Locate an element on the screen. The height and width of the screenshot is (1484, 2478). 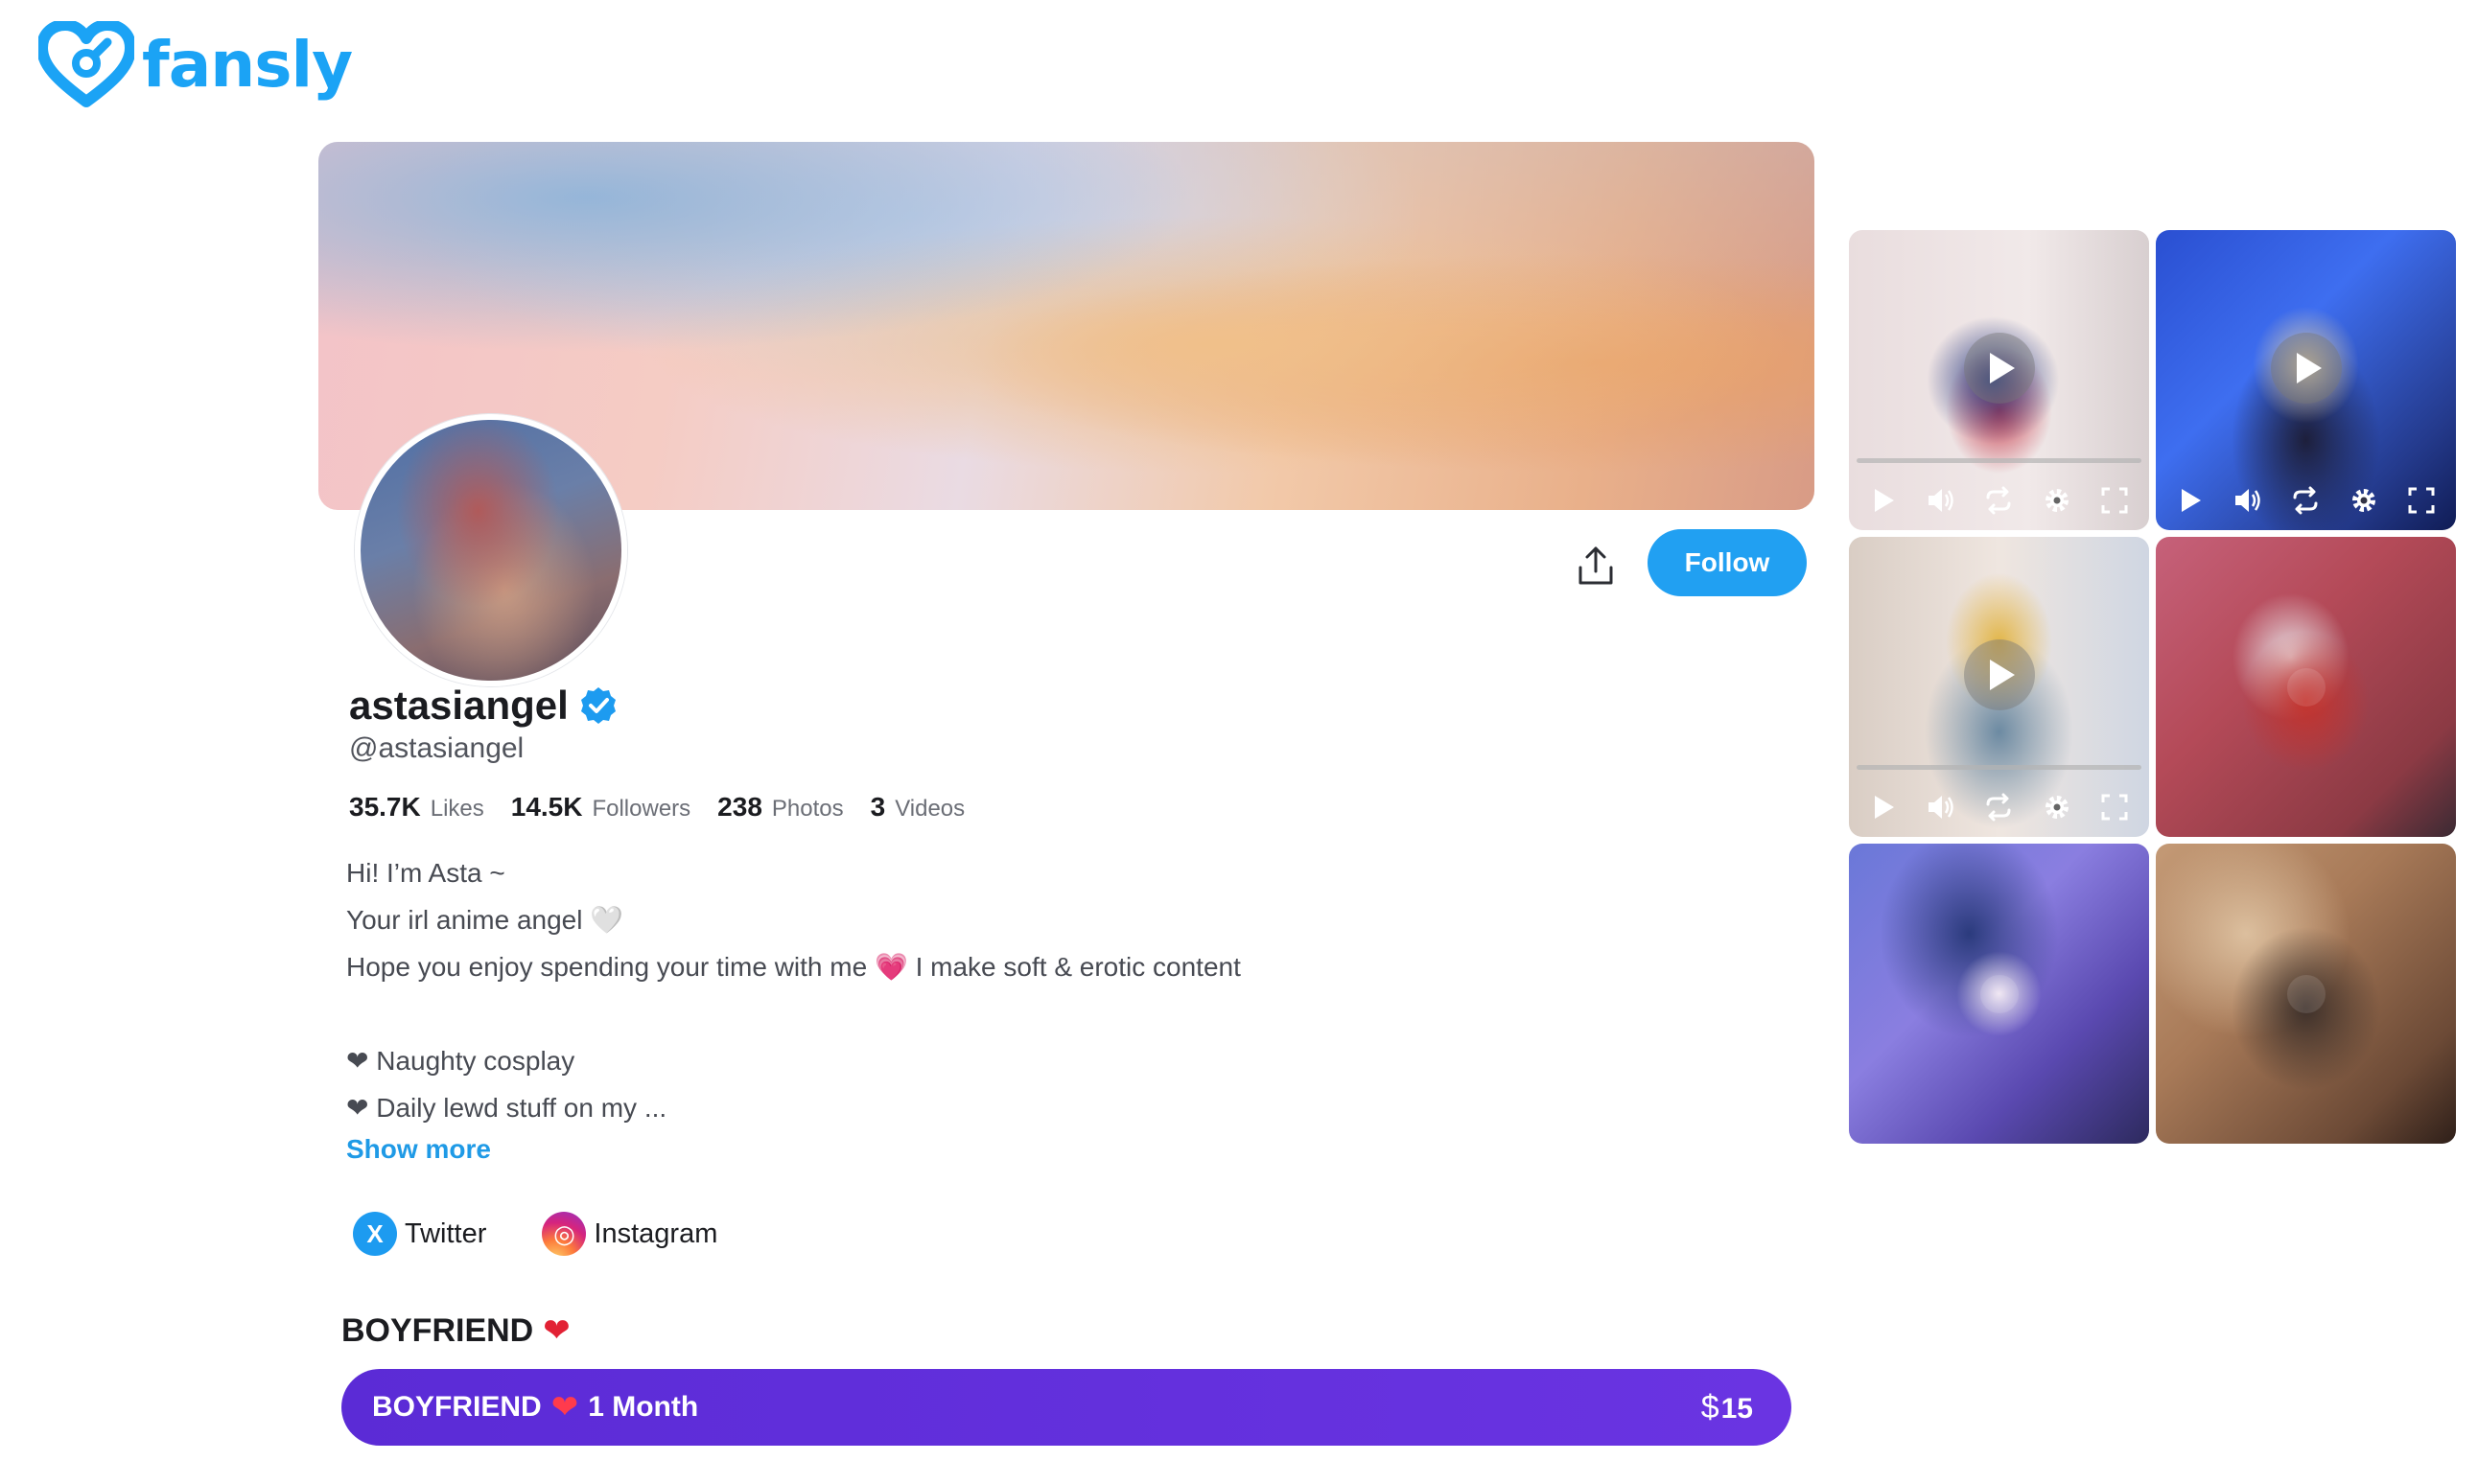
tier-price: $15 is located at coordinates (1727, 1407).